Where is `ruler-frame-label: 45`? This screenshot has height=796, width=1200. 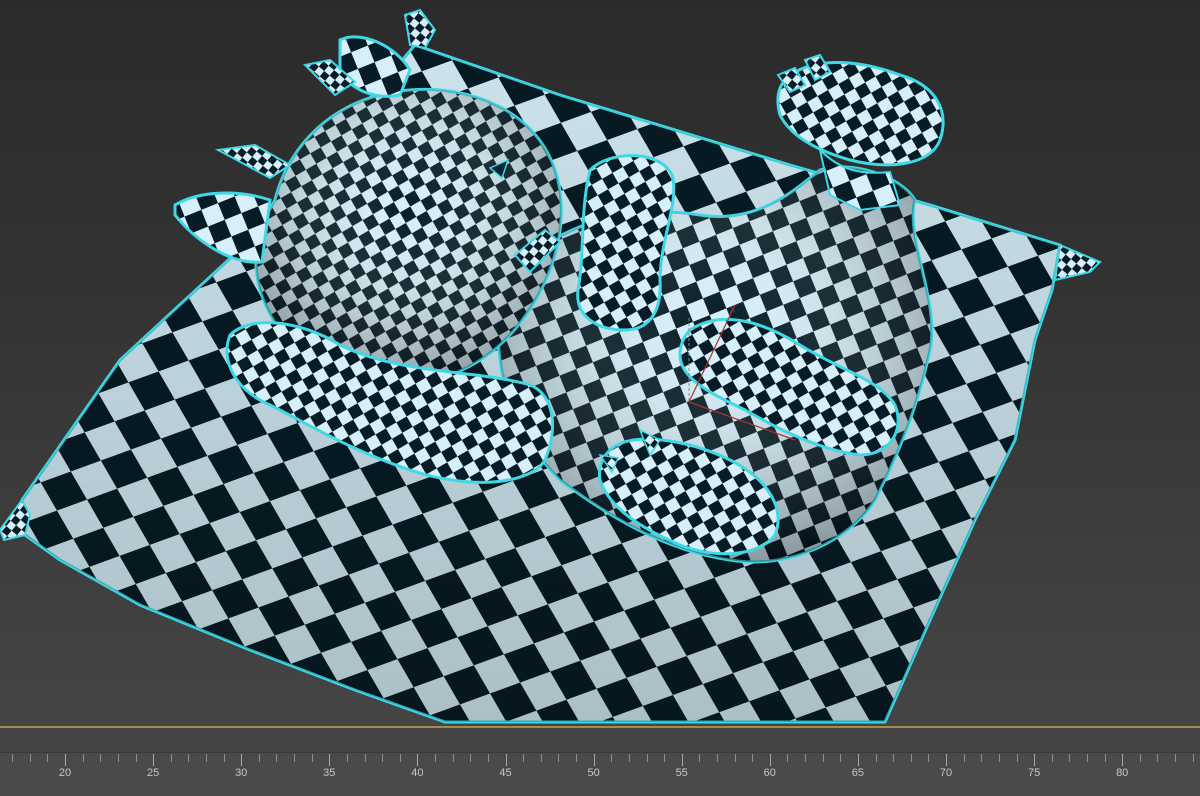
ruler-frame-label: 45 is located at coordinates (505, 773).